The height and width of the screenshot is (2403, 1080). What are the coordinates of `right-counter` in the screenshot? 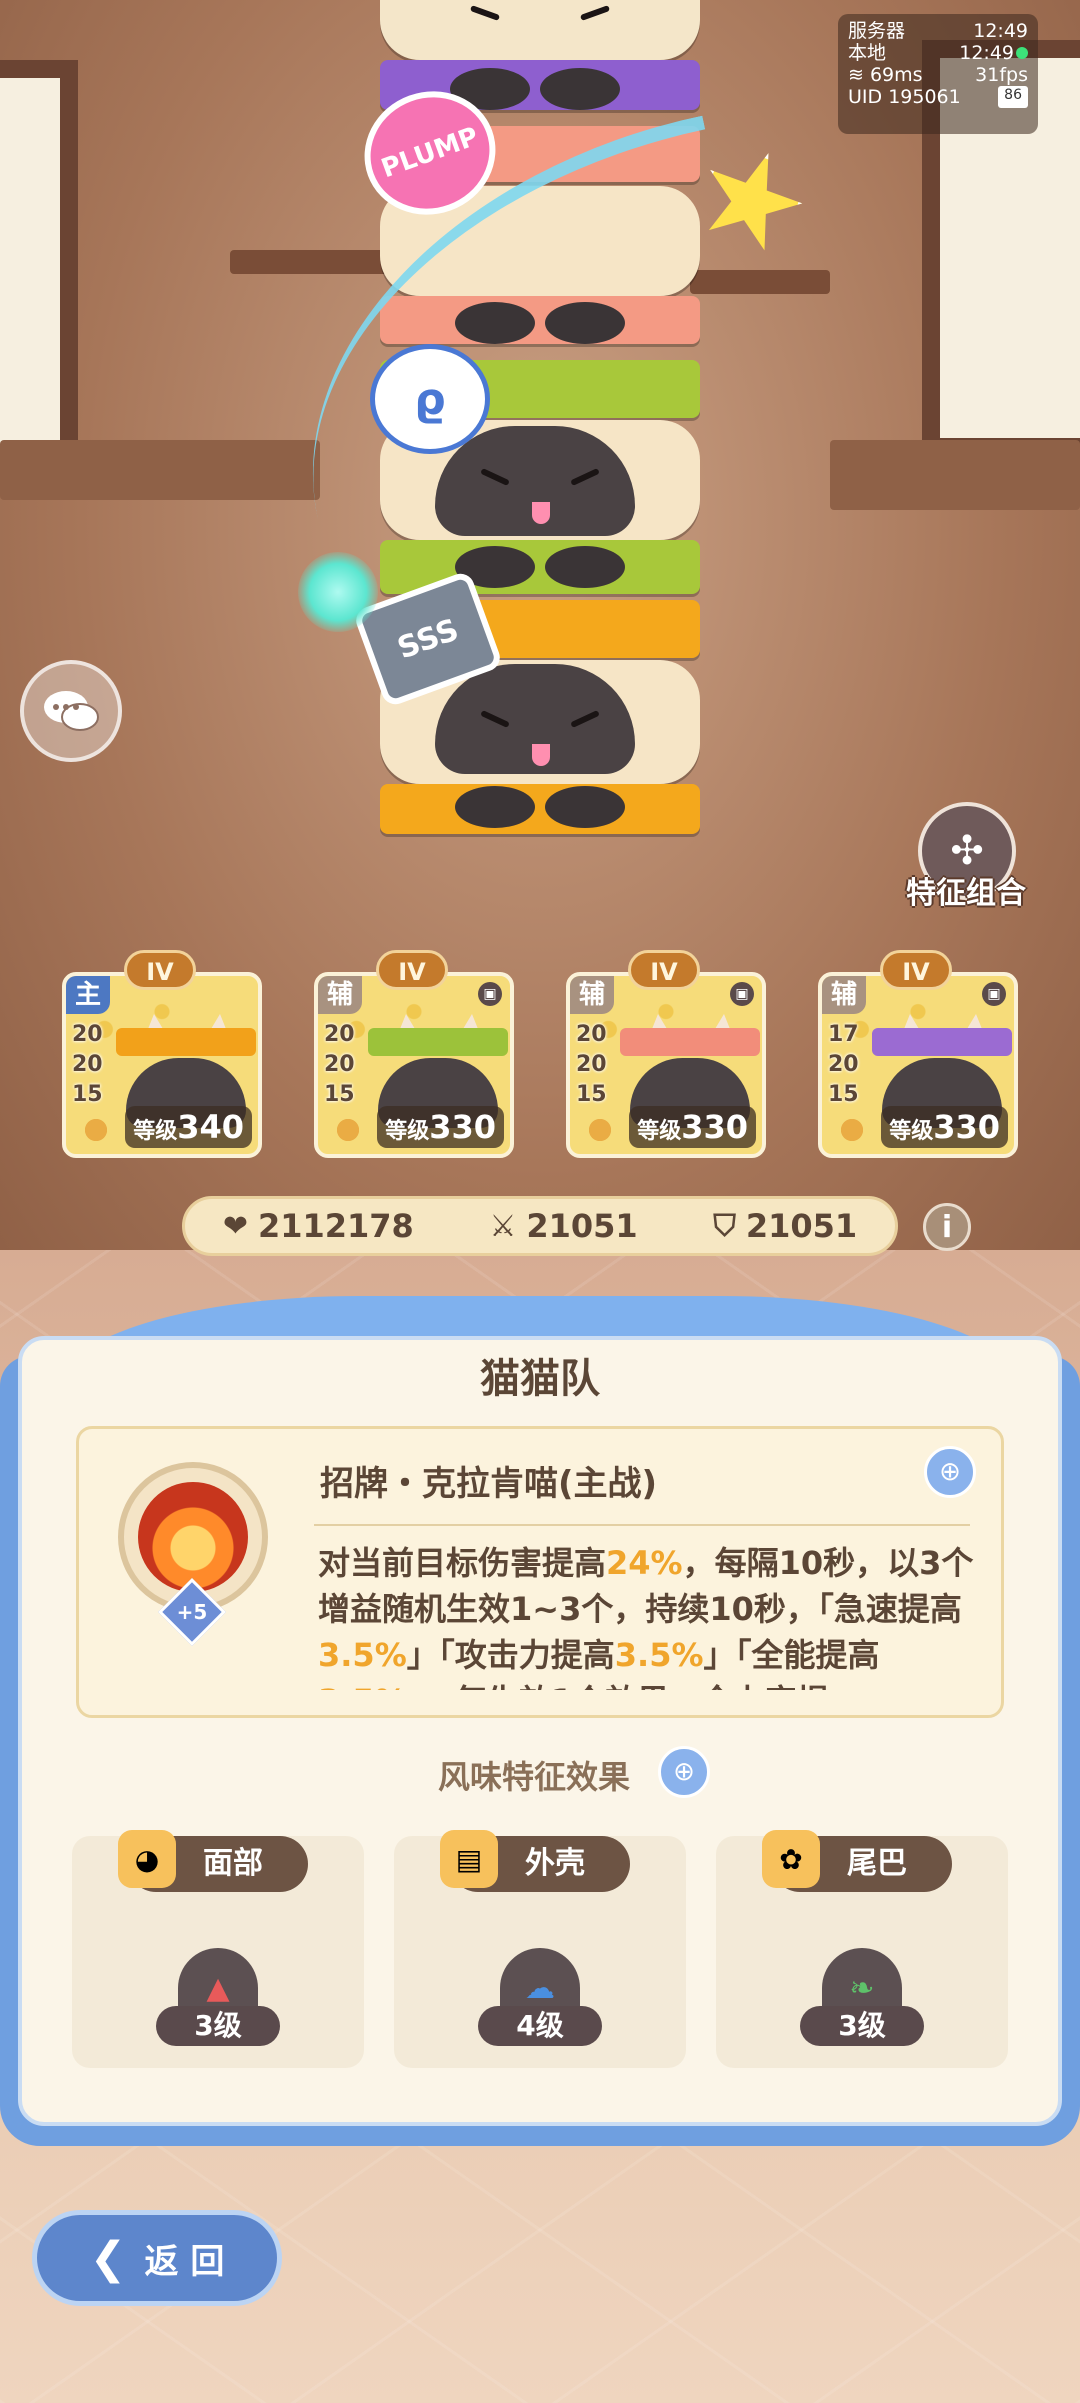 It's located at (955, 475).